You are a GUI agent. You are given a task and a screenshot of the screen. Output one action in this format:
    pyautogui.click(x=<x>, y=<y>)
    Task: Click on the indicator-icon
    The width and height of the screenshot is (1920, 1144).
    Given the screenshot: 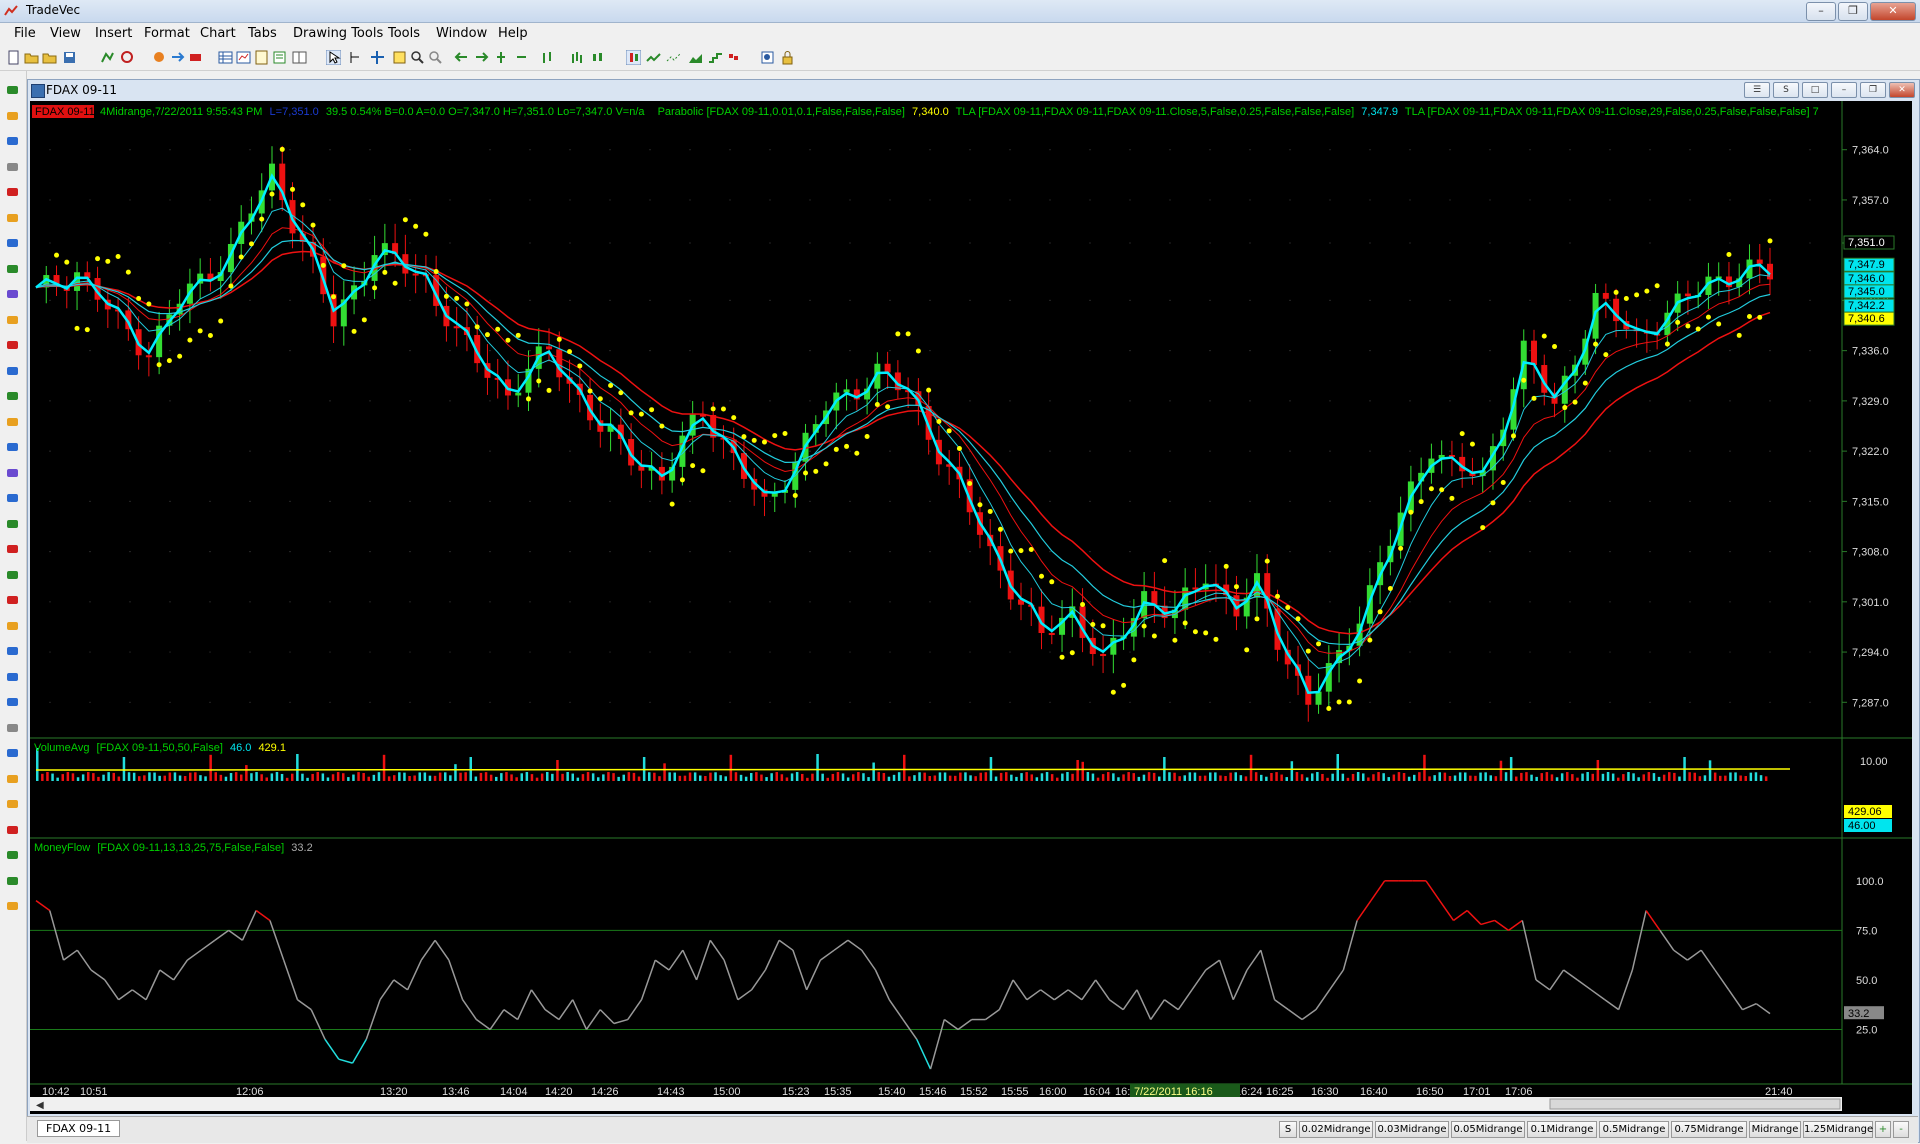 What is the action you would take?
    pyautogui.click(x=107, y=57)
    